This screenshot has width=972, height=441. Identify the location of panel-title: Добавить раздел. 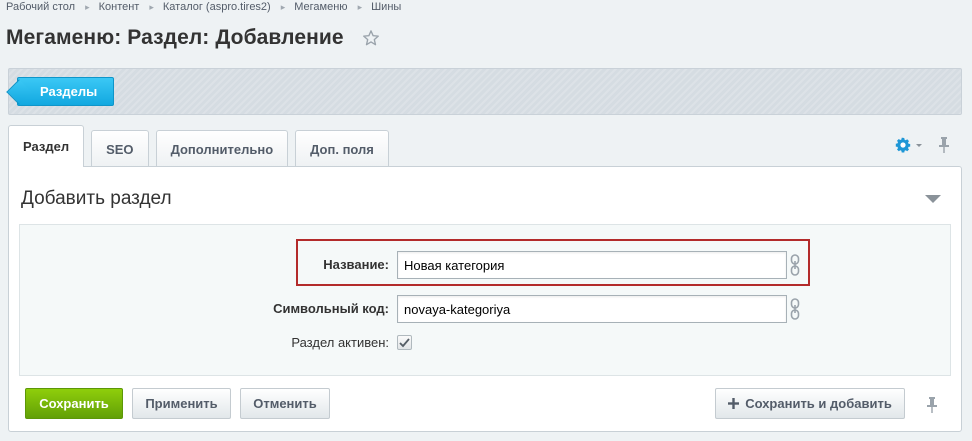
(96, 198).